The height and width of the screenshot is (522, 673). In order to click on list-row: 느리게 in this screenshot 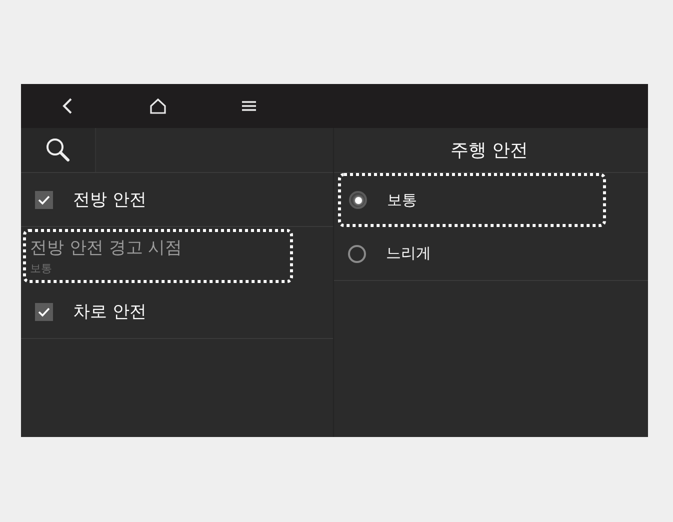, I will do `click(491, 254)`.